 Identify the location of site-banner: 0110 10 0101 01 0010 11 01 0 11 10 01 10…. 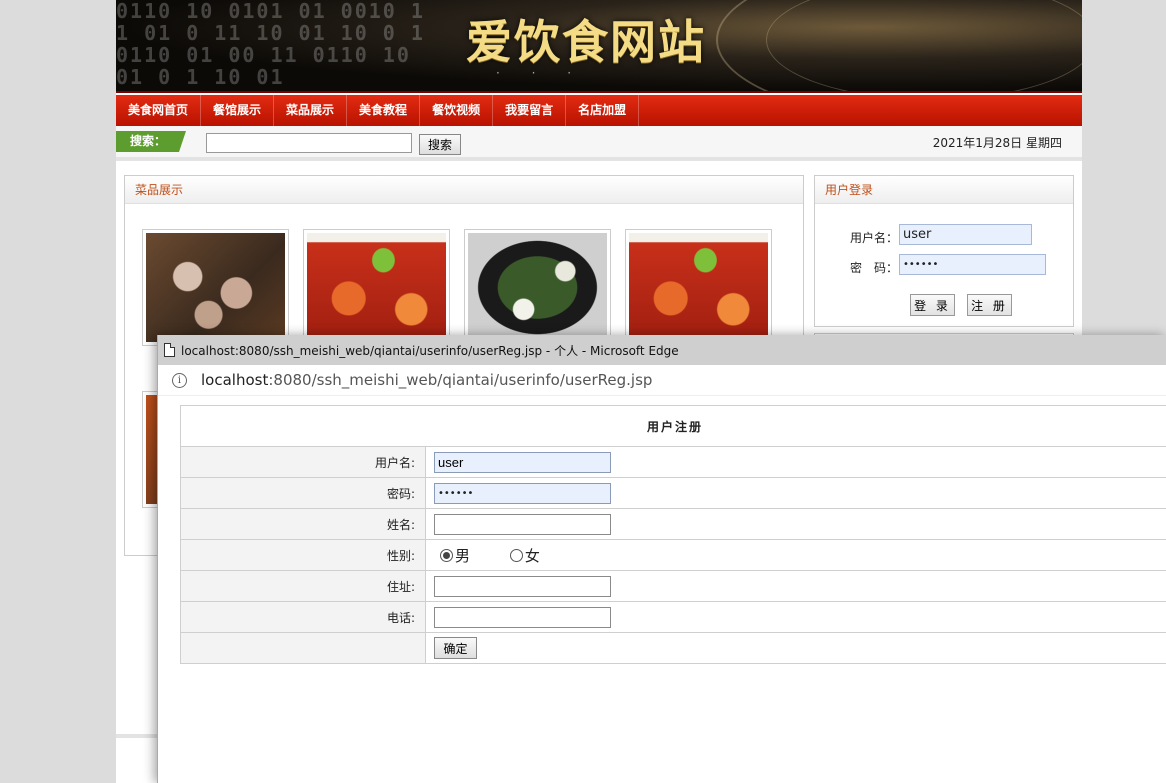
(599, 46).